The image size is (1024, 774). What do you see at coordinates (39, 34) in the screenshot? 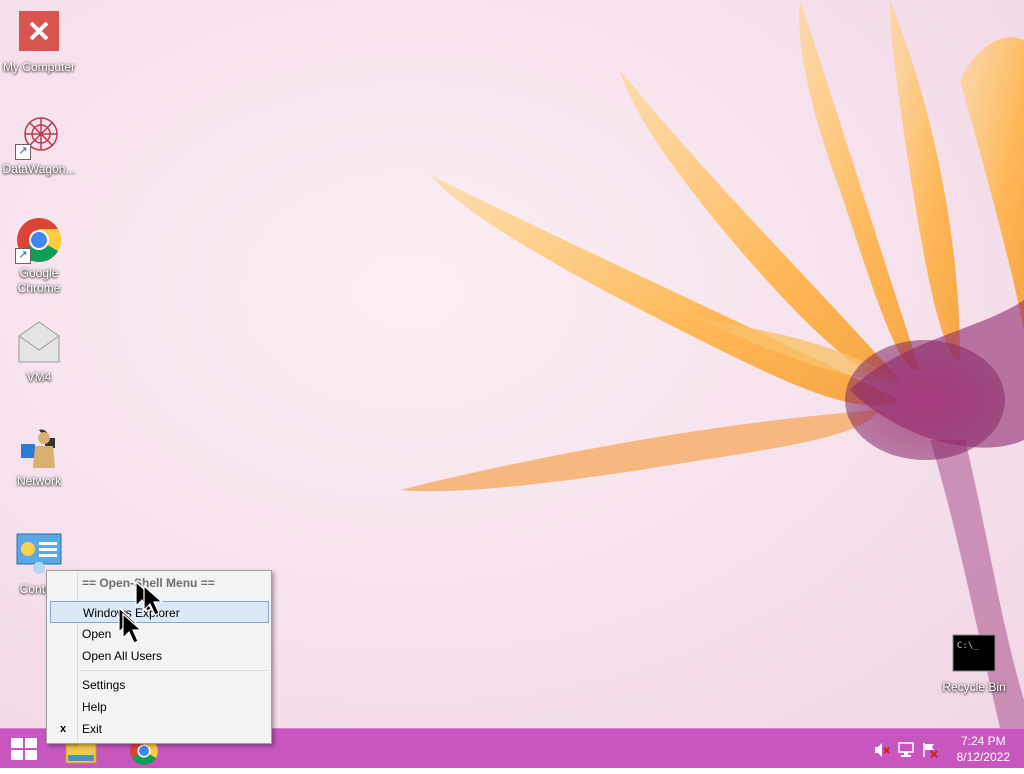
I see `error-x-icon` at bounding box center [39, 34].